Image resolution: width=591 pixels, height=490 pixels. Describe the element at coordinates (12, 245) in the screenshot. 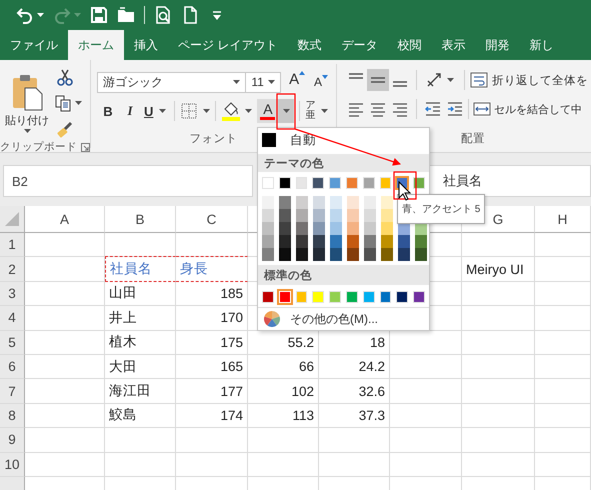

I see `row-header: 1` at that location.